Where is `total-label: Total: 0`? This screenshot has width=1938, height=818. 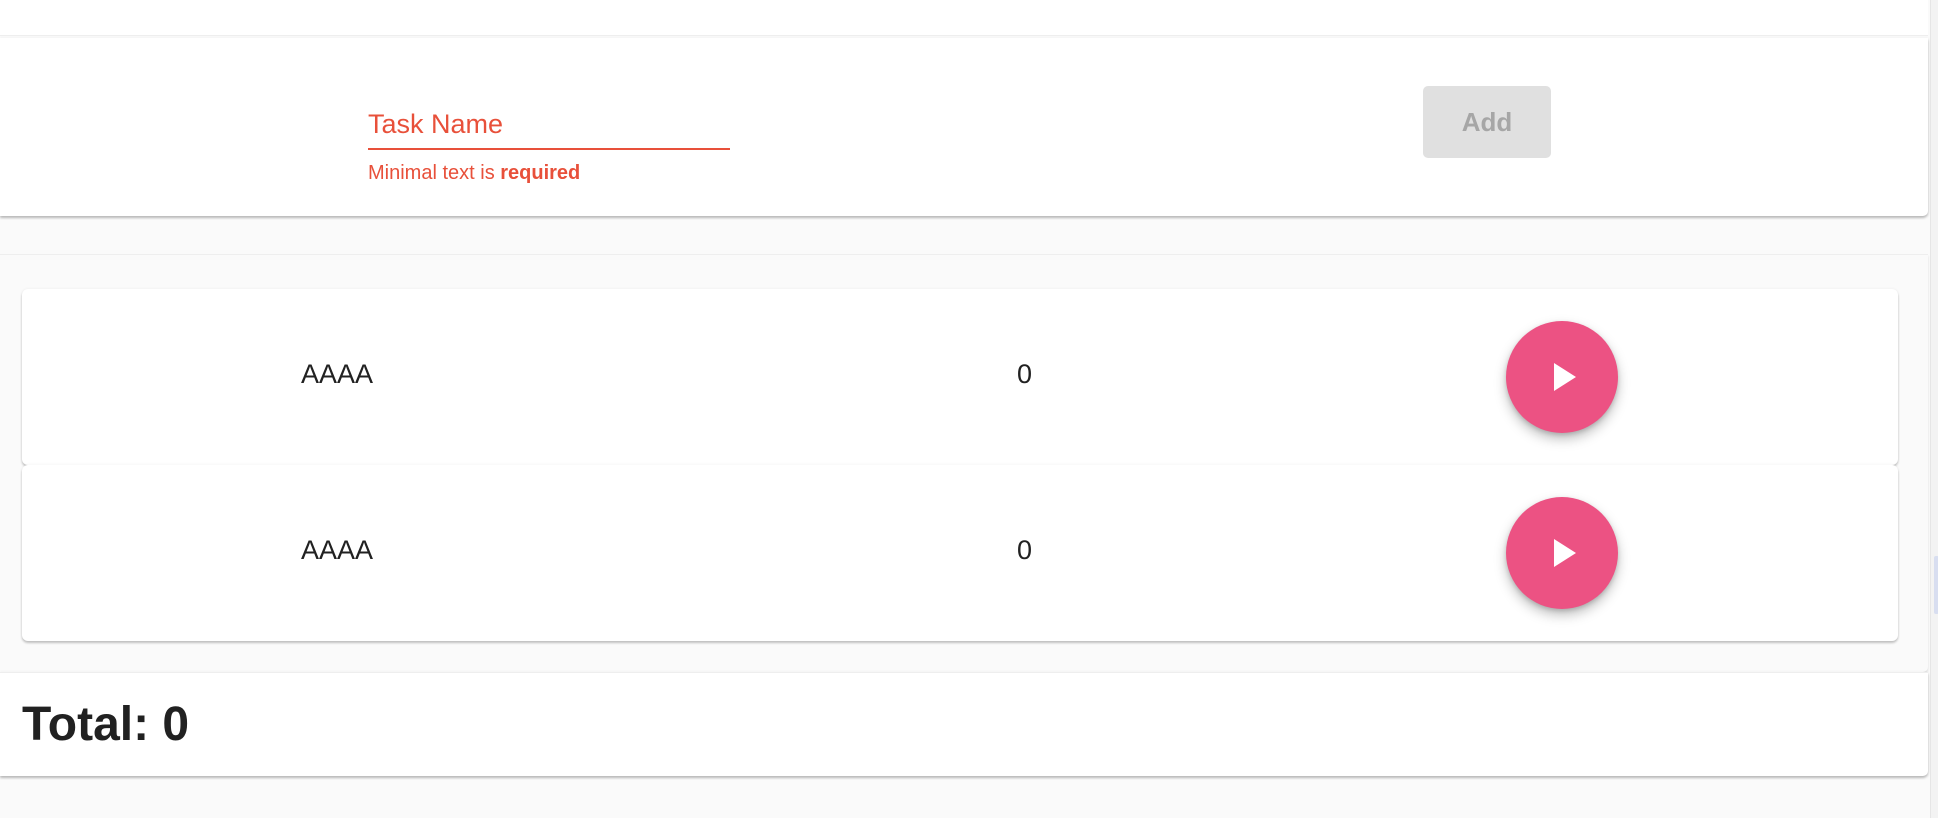
total-label: Total: 0 is located at coordinates (106, 724).